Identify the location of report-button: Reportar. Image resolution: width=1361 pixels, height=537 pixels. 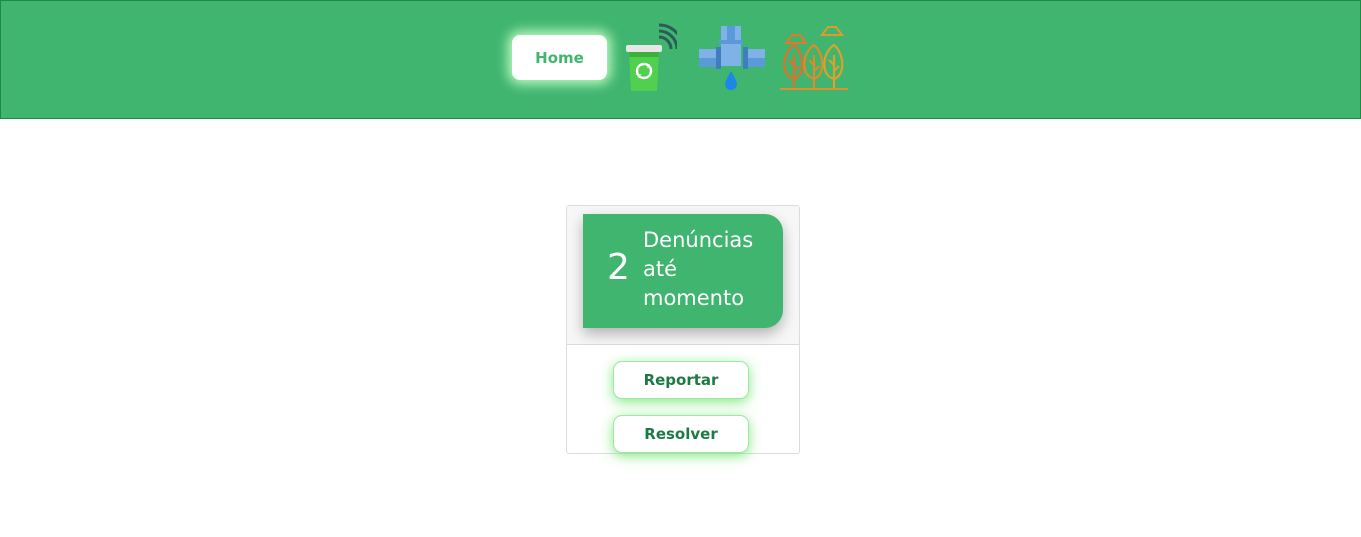
(681, 380).